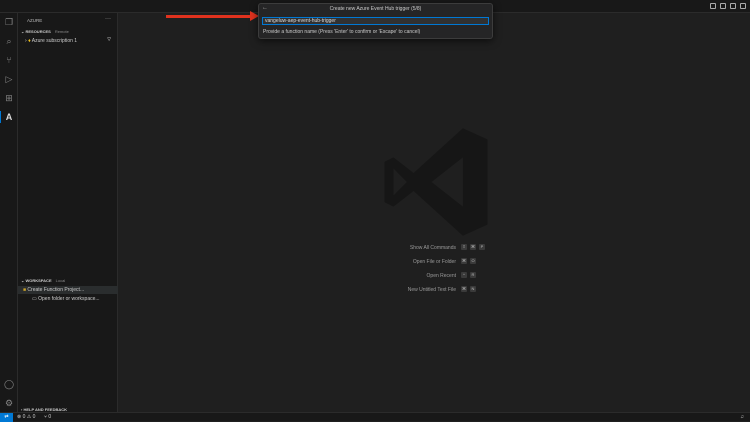  What do you see at coordinates (375, 417) in the screenshot?
I see `status-bar: ⇄ ⊗ 0 ⚠ 0 ⑂ 0 ♫` at bounding box center [375, 417].